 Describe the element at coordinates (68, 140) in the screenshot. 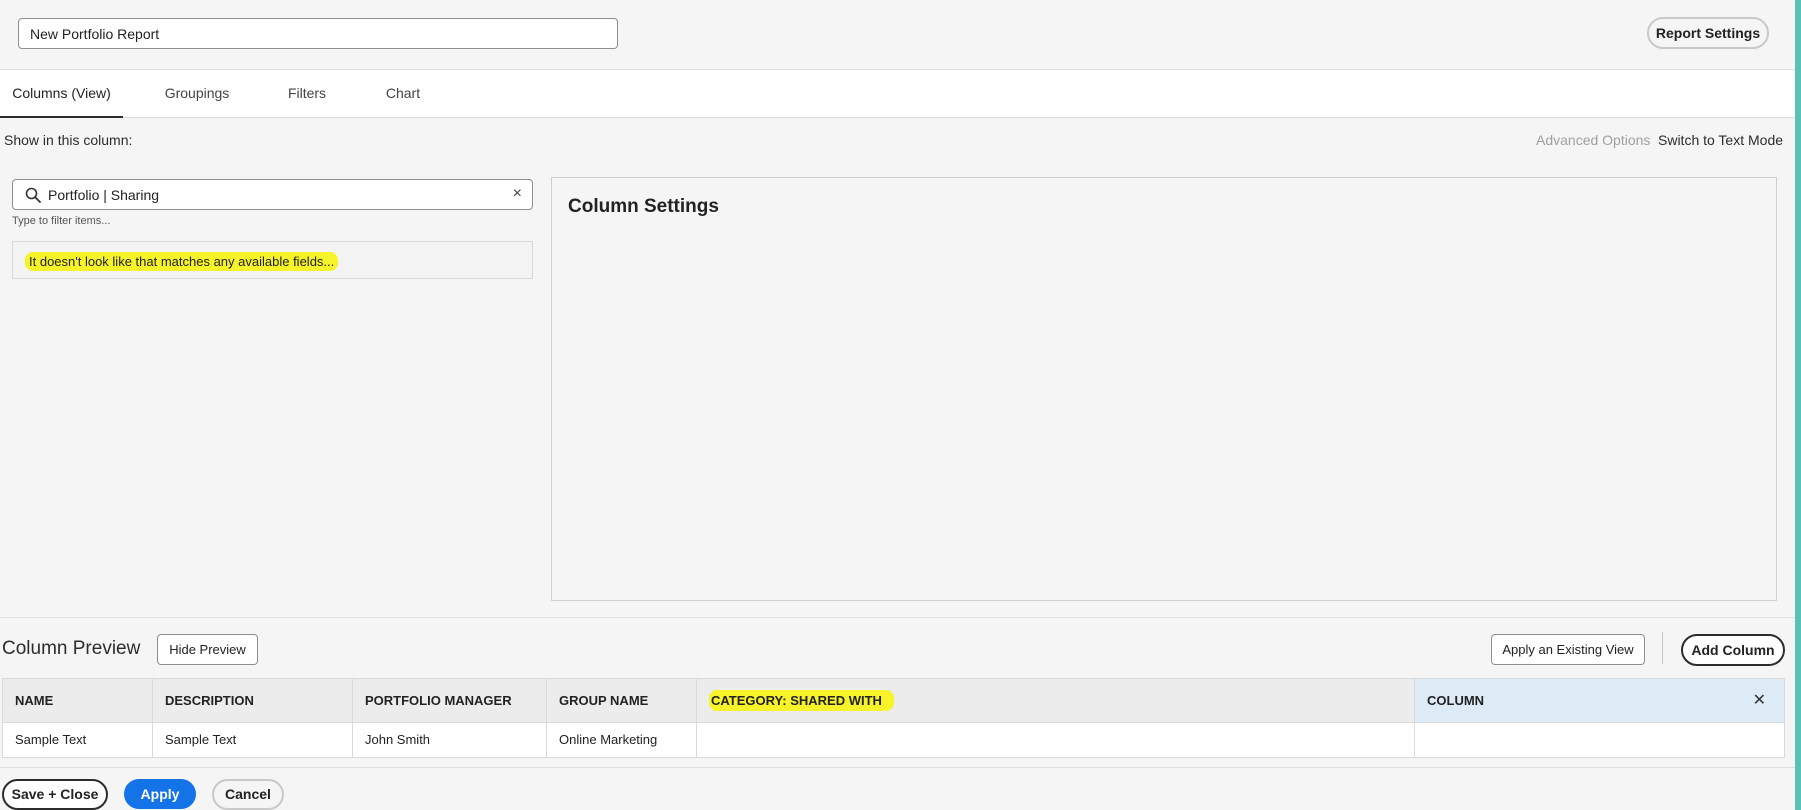

I see `show-in-column-label: Show in this column:` at that location.